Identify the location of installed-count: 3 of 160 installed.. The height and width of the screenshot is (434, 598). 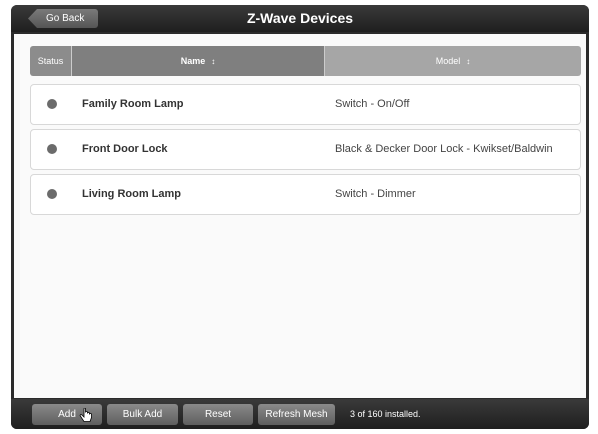
(385, 414).